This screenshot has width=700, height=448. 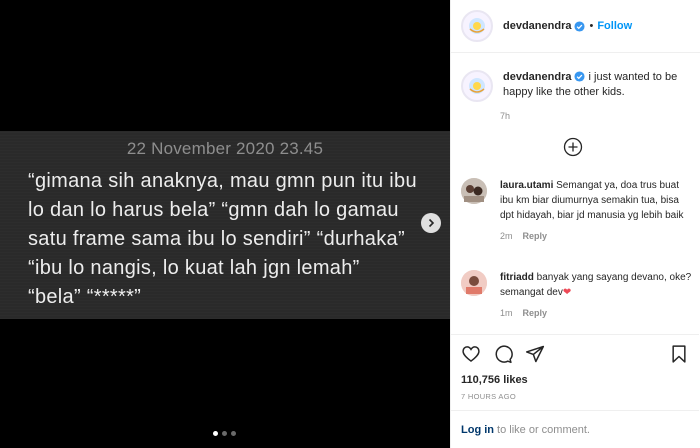 I want to click on likes-count: 110,756 likes, so click(x=575, y=380).